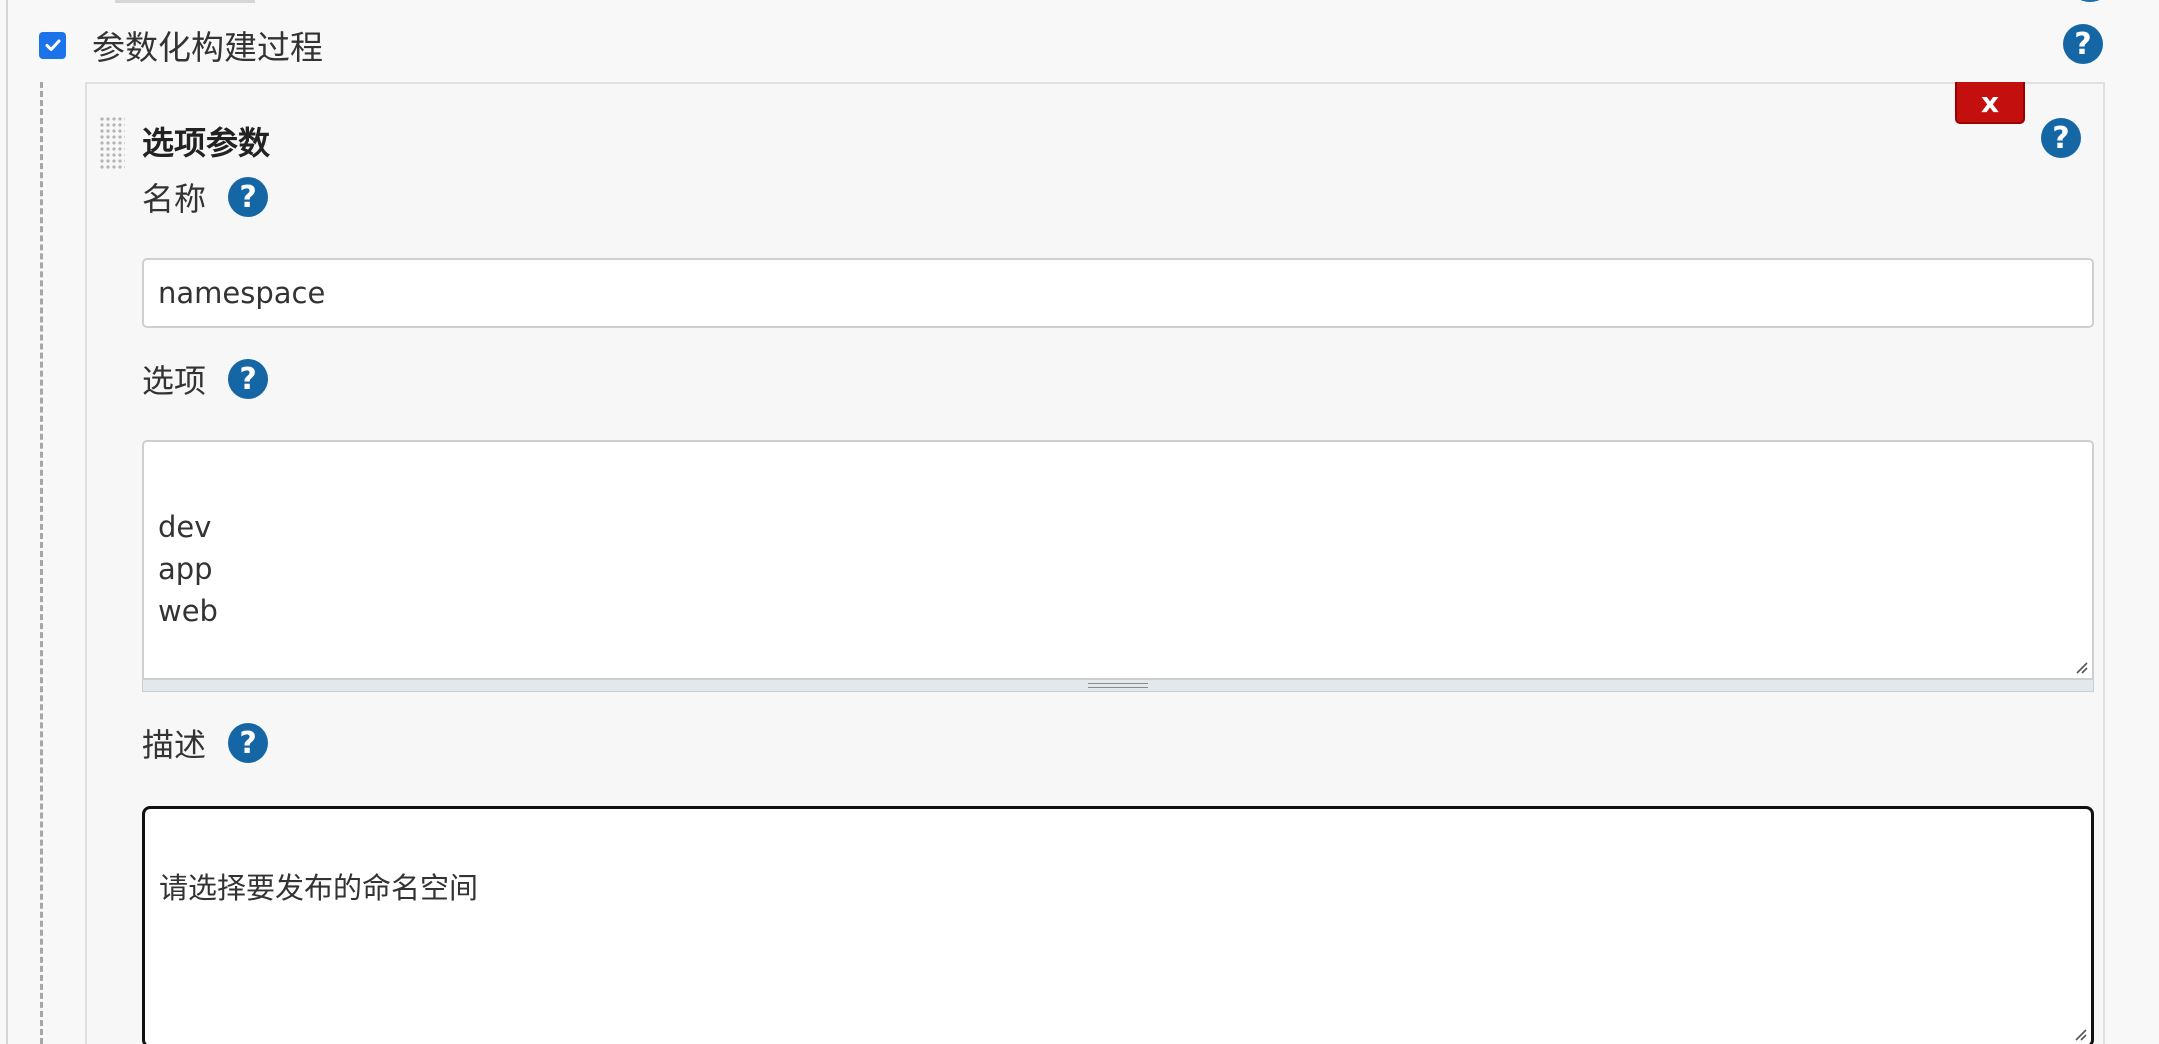 The image size is (2159, 1044). What do you see at coordinates (1990, 103) in the screenshot?
I see `delete-parameter-button: x` at bounding box center [1990, 103].